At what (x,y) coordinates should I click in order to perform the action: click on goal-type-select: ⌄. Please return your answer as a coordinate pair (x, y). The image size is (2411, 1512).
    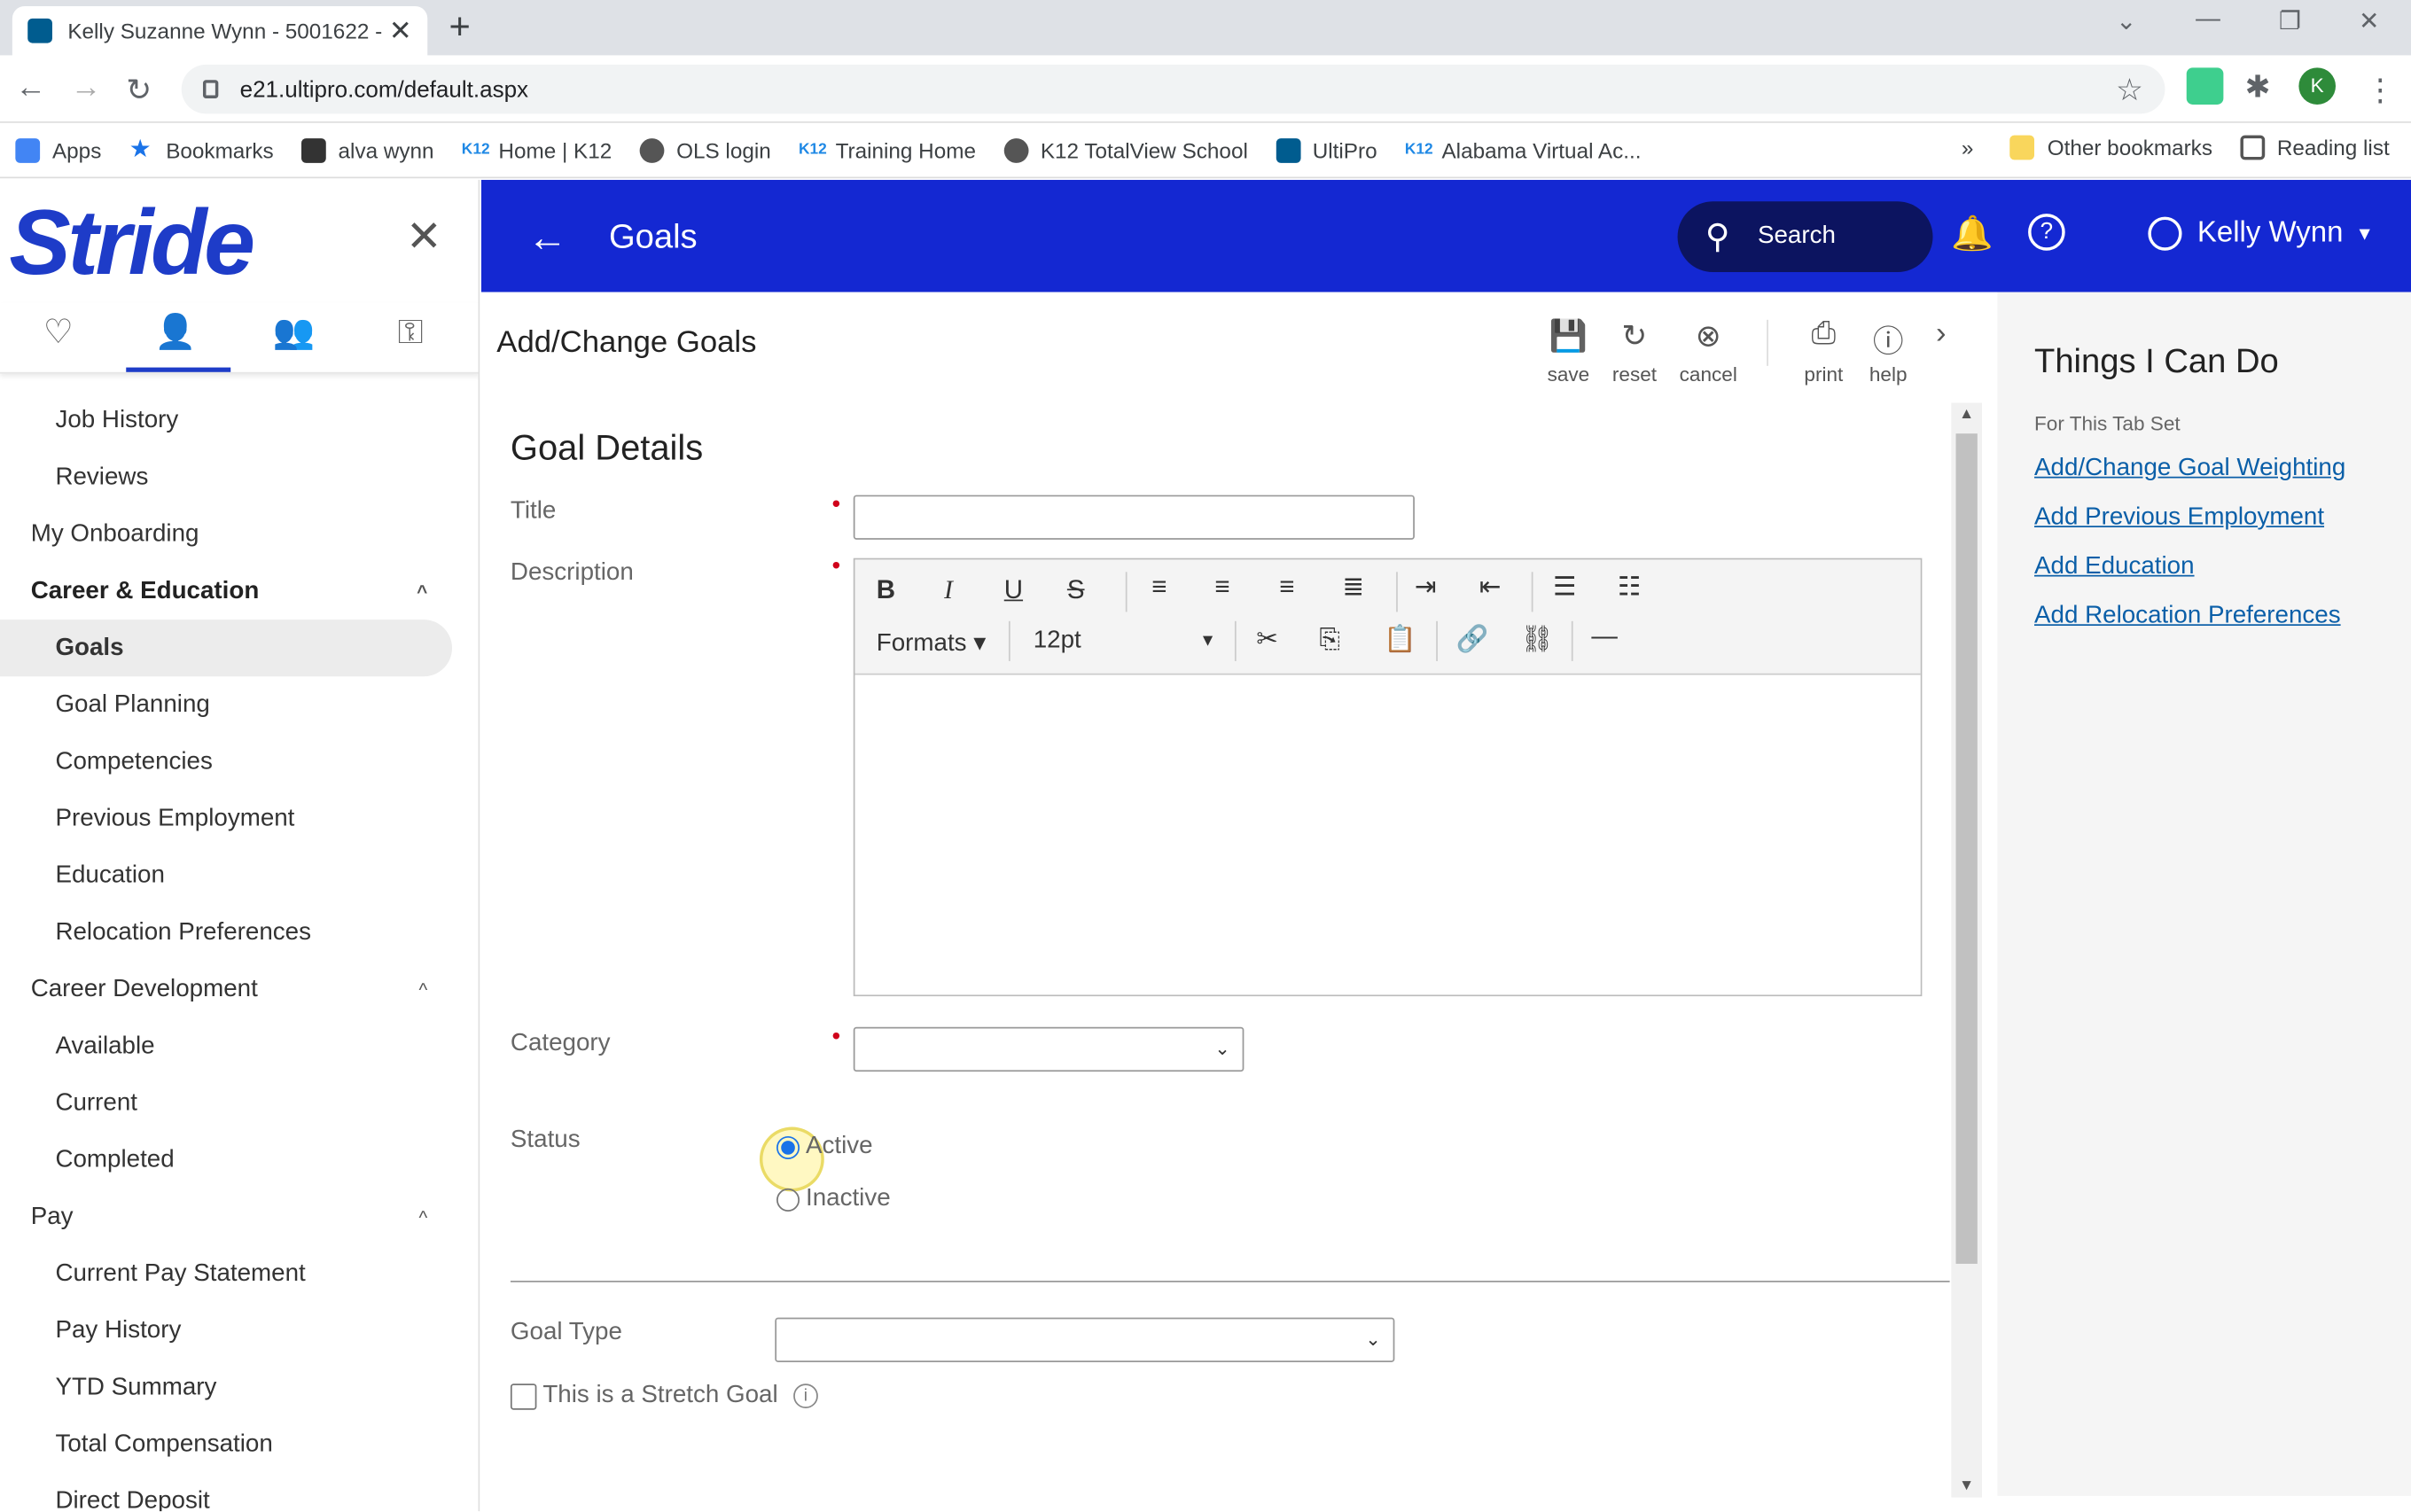
    Looking at the image, I should click on (1085, 1340).